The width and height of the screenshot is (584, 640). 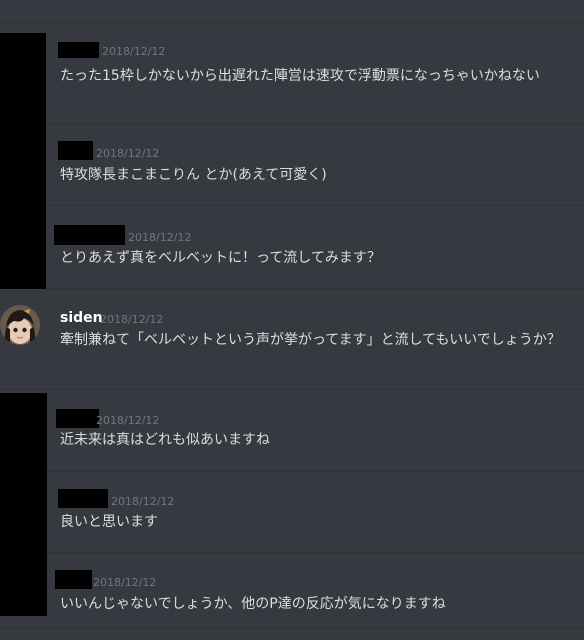 I want to click on message-text: 牽制兼ねて「ベルベットという声が挙がってます」と流してもいいでしょうか？, so click(x=310, y=340).